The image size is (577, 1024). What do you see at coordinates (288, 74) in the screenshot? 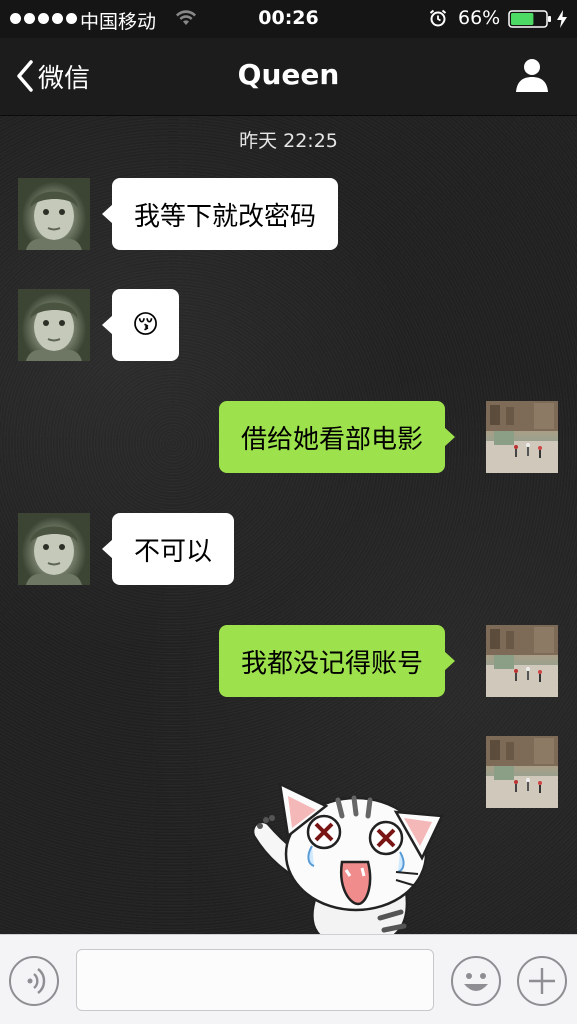
I see `chat-title: Queen` at bounding box center [288, 74].